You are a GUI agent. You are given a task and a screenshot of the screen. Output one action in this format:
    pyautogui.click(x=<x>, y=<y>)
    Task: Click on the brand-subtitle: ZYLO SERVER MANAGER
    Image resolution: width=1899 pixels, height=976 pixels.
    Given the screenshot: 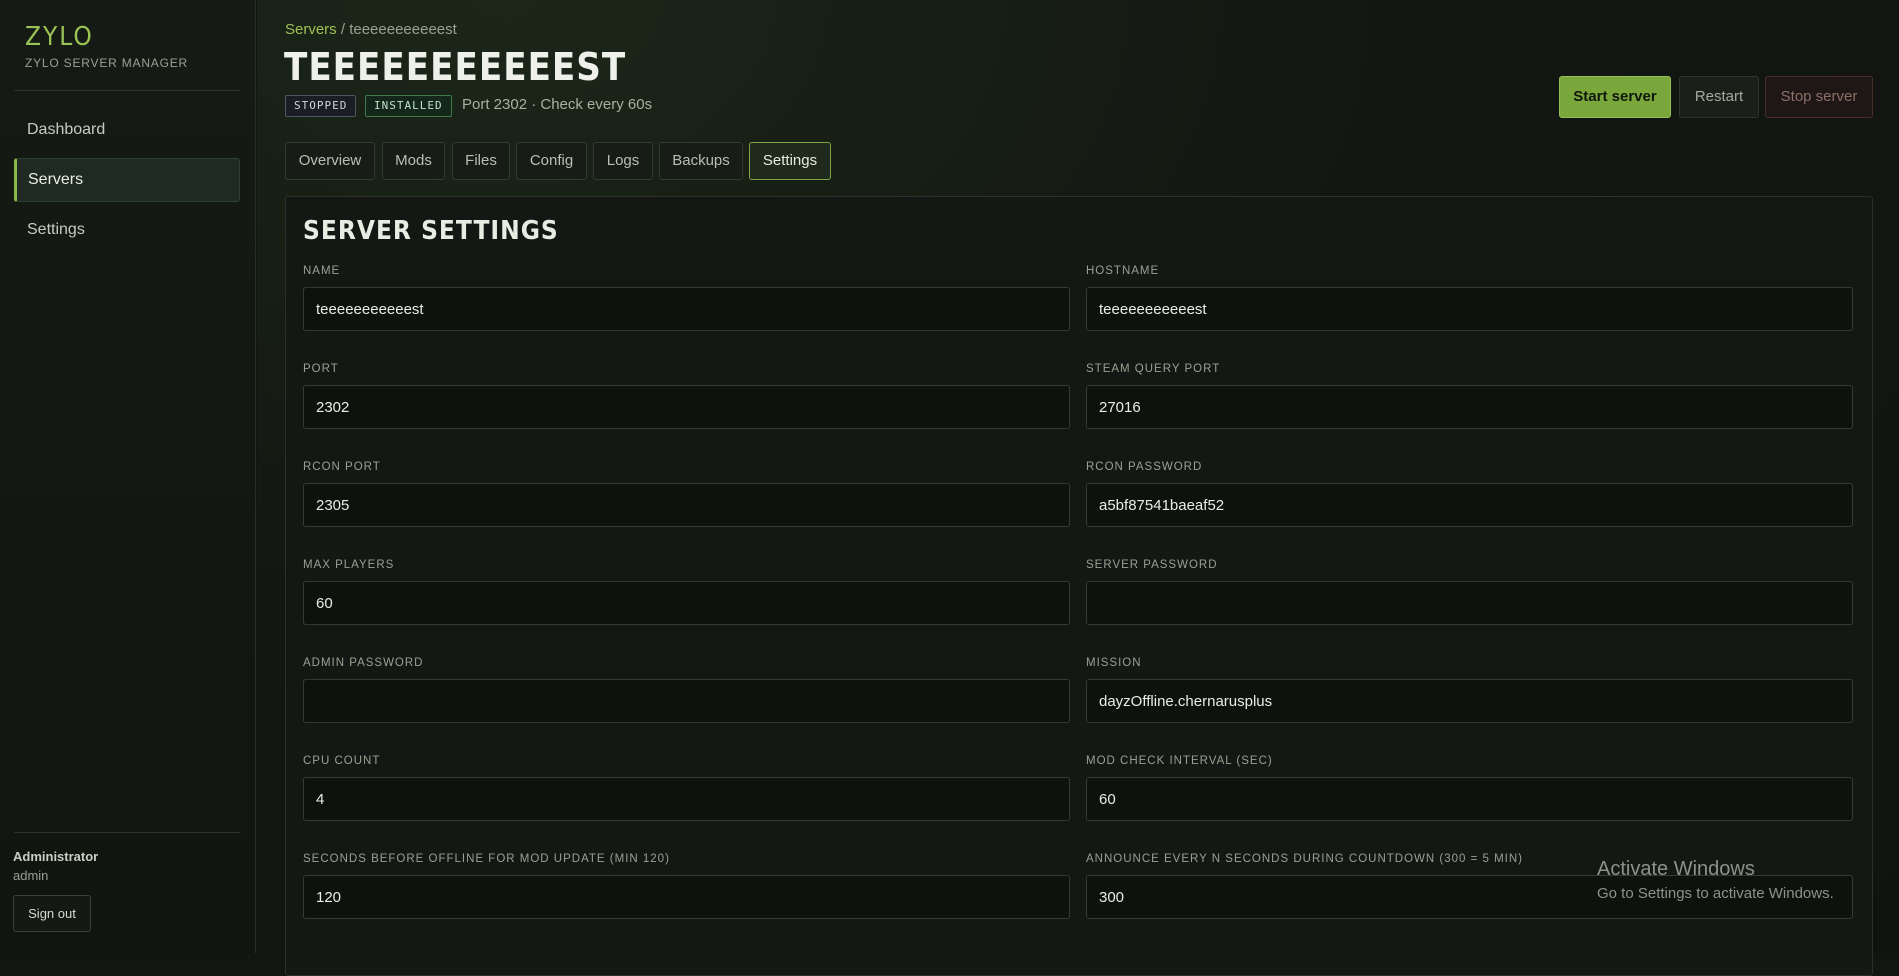 What is the action you would take?
    pyautogui.click(x=107, y=63)
    